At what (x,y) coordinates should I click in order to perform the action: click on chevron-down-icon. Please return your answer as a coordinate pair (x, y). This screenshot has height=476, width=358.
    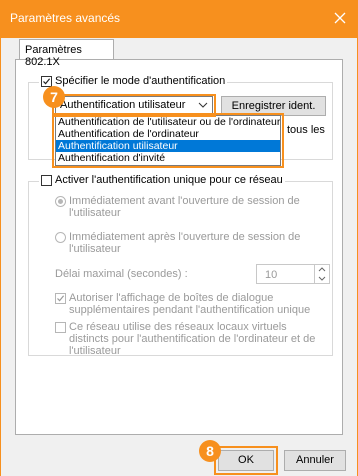
    Looking at the image, I should click on (203, 105).